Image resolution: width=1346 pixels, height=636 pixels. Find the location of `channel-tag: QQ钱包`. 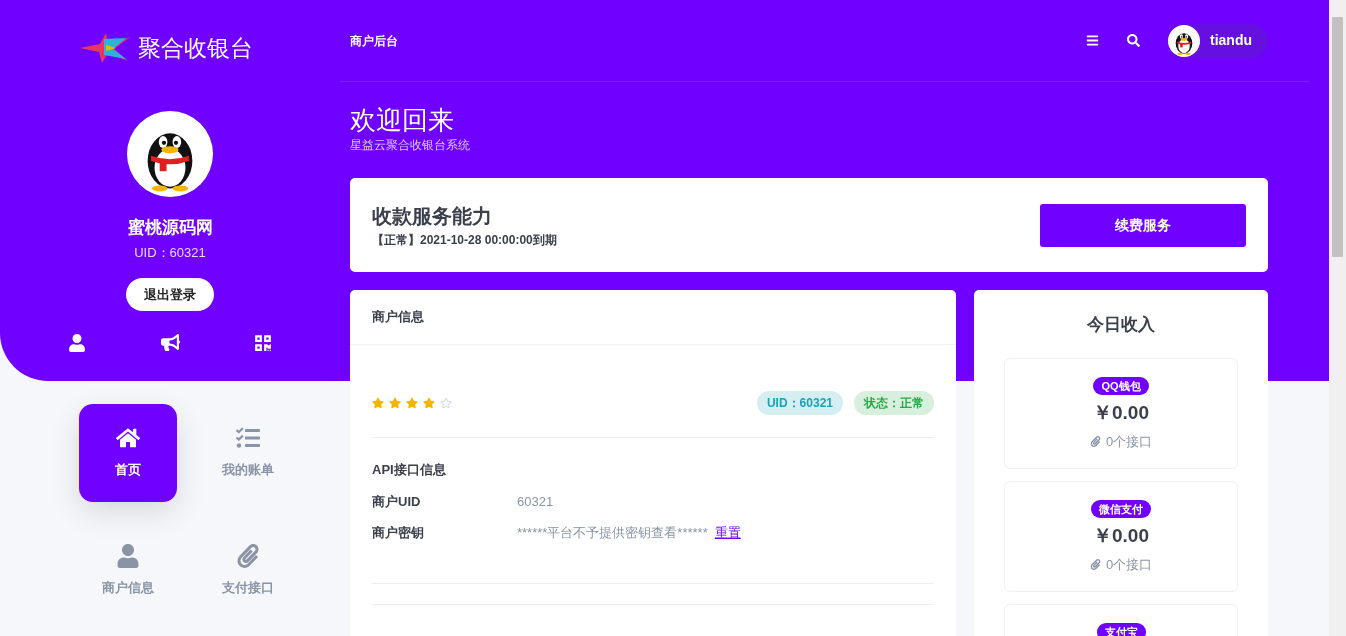

channel-tag: QQ钱包 is located at coordinates (1121, 385).